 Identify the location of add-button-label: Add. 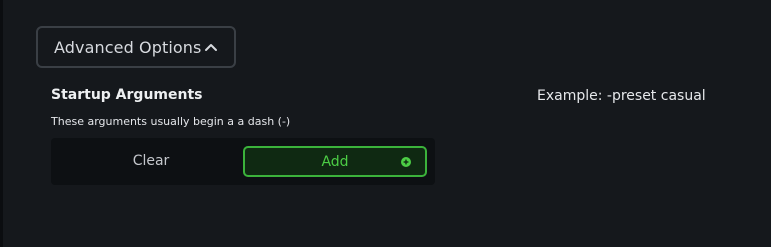
(335, 161).